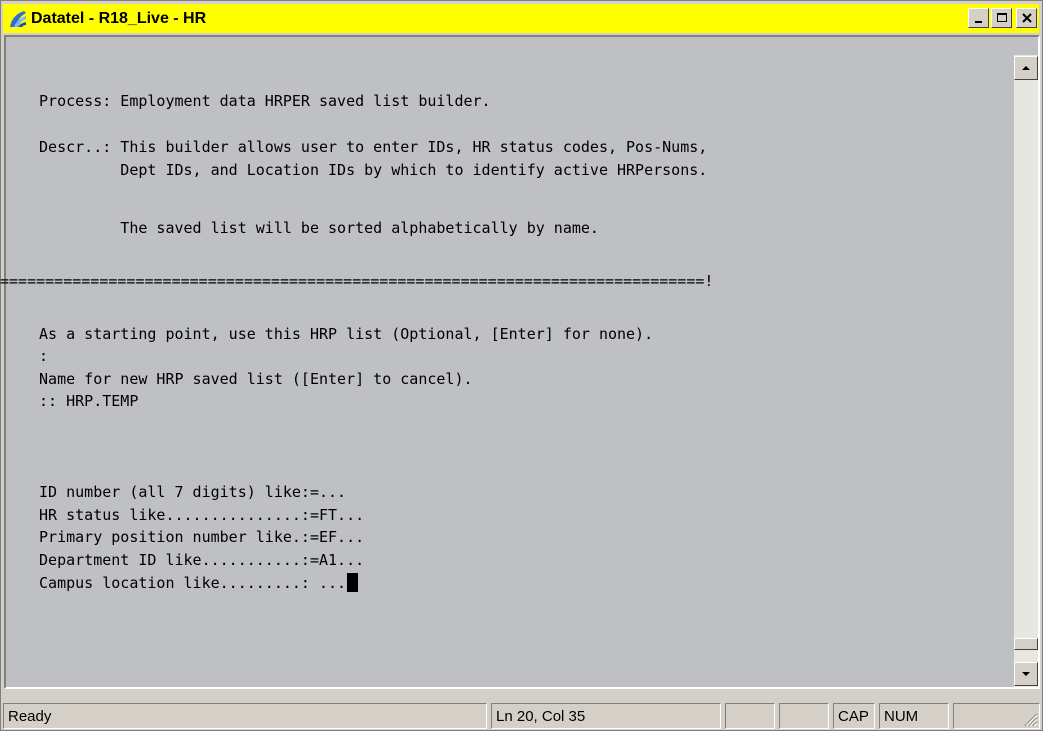 Image resolution: width=1043 pixels, height=731 pixels. What do you see at coordinates (30, 716) in the screenshot?
I see `status-text: Ready` at bounding box center [30, 716].